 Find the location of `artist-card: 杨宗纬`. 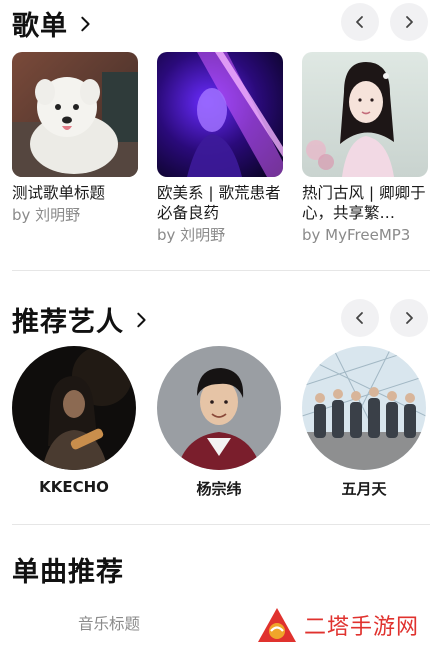

artist-card: 杨宗纬 is located at coordinates (219, 422).